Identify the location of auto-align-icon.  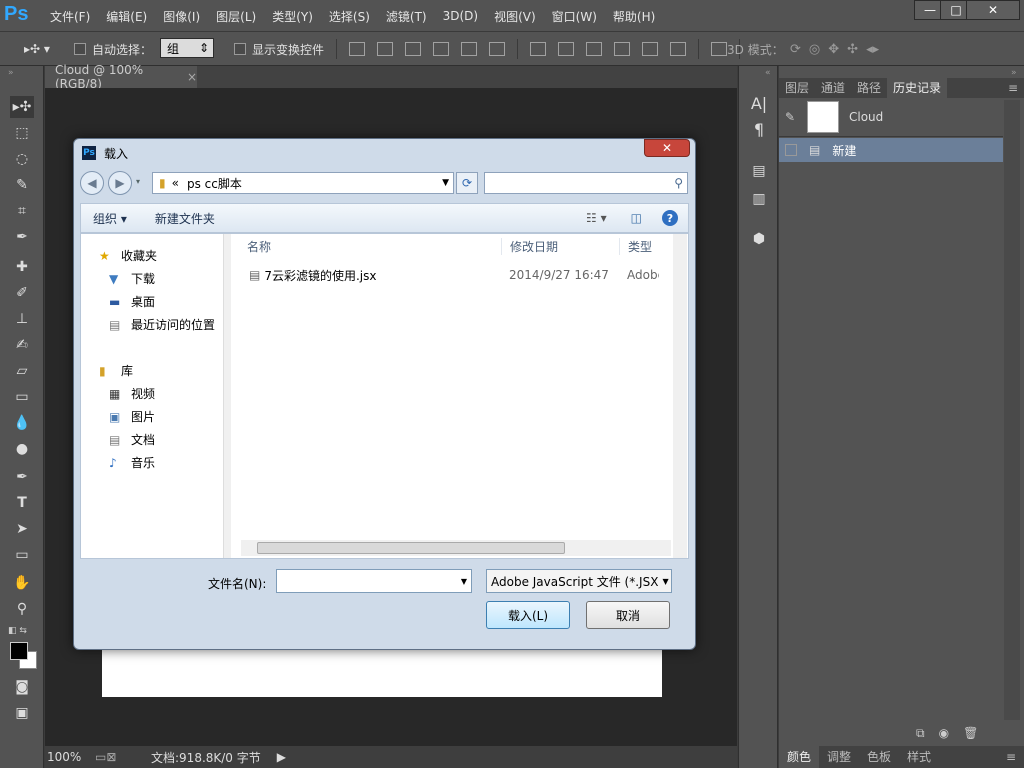
(719, 49).